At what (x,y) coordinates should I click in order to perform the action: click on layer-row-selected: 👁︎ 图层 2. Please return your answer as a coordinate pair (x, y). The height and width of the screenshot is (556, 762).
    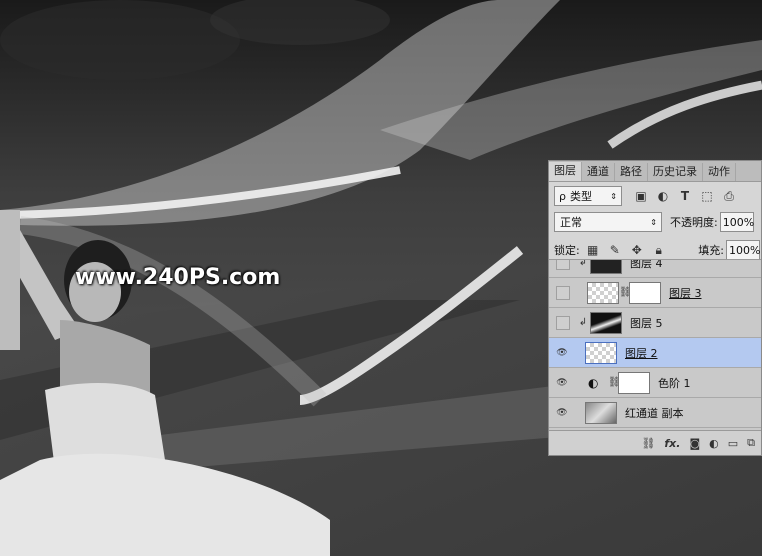
    Looking at the image, I should click on (655, 353).